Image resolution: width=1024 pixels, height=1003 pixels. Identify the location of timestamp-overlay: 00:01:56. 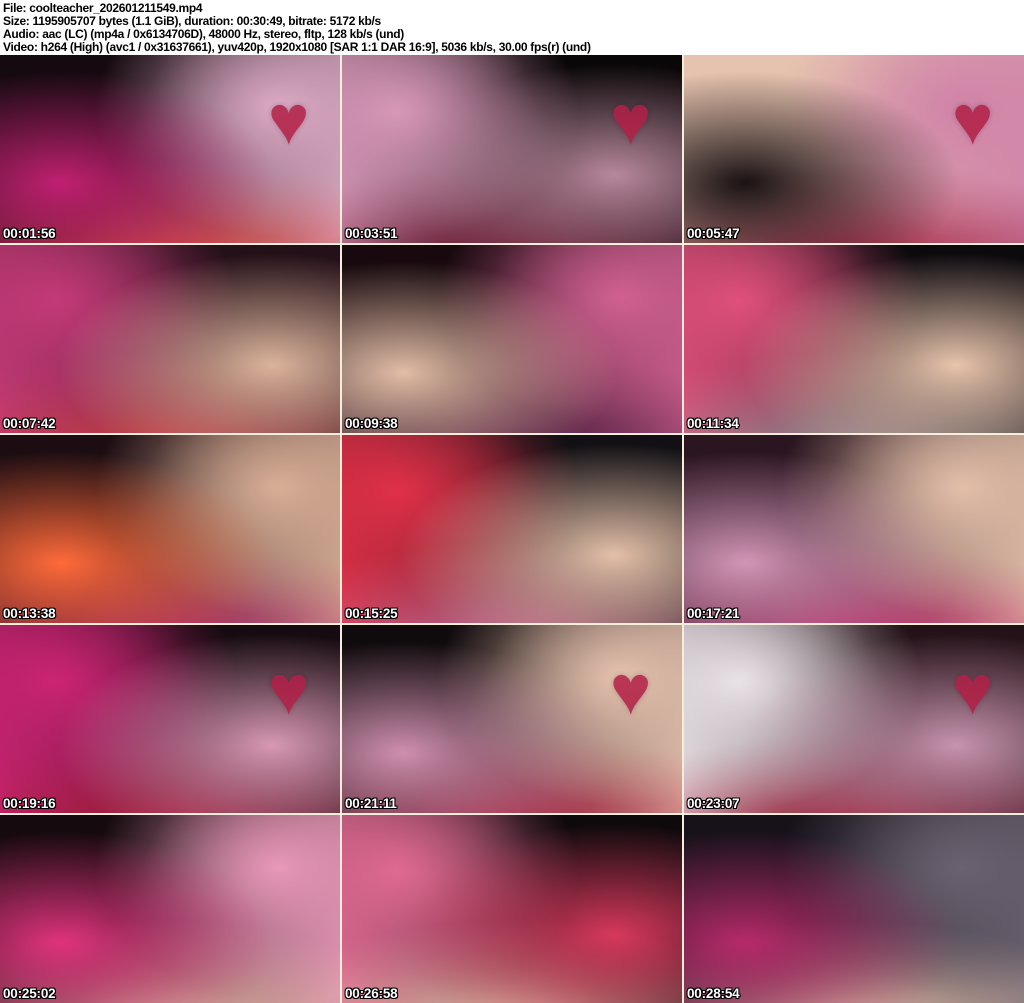
(29, 233).